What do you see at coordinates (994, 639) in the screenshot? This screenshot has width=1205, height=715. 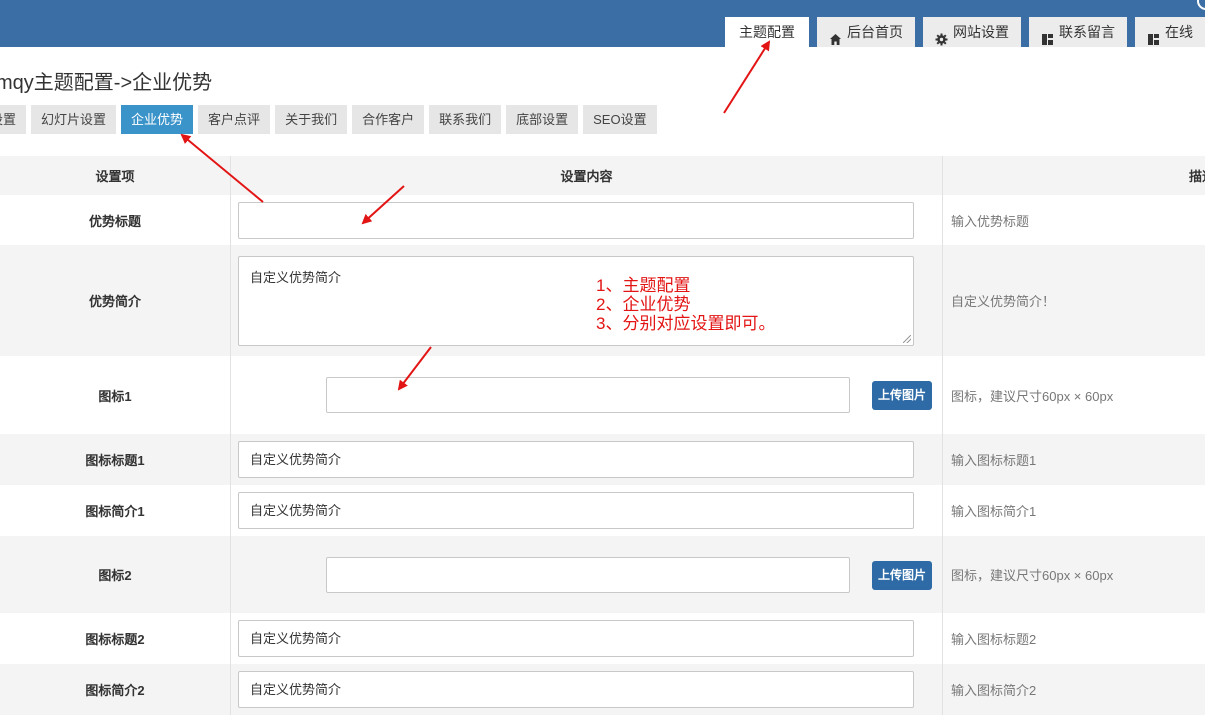 I see `row-description: 输入图标标题2` at bounding box center [994, 639].